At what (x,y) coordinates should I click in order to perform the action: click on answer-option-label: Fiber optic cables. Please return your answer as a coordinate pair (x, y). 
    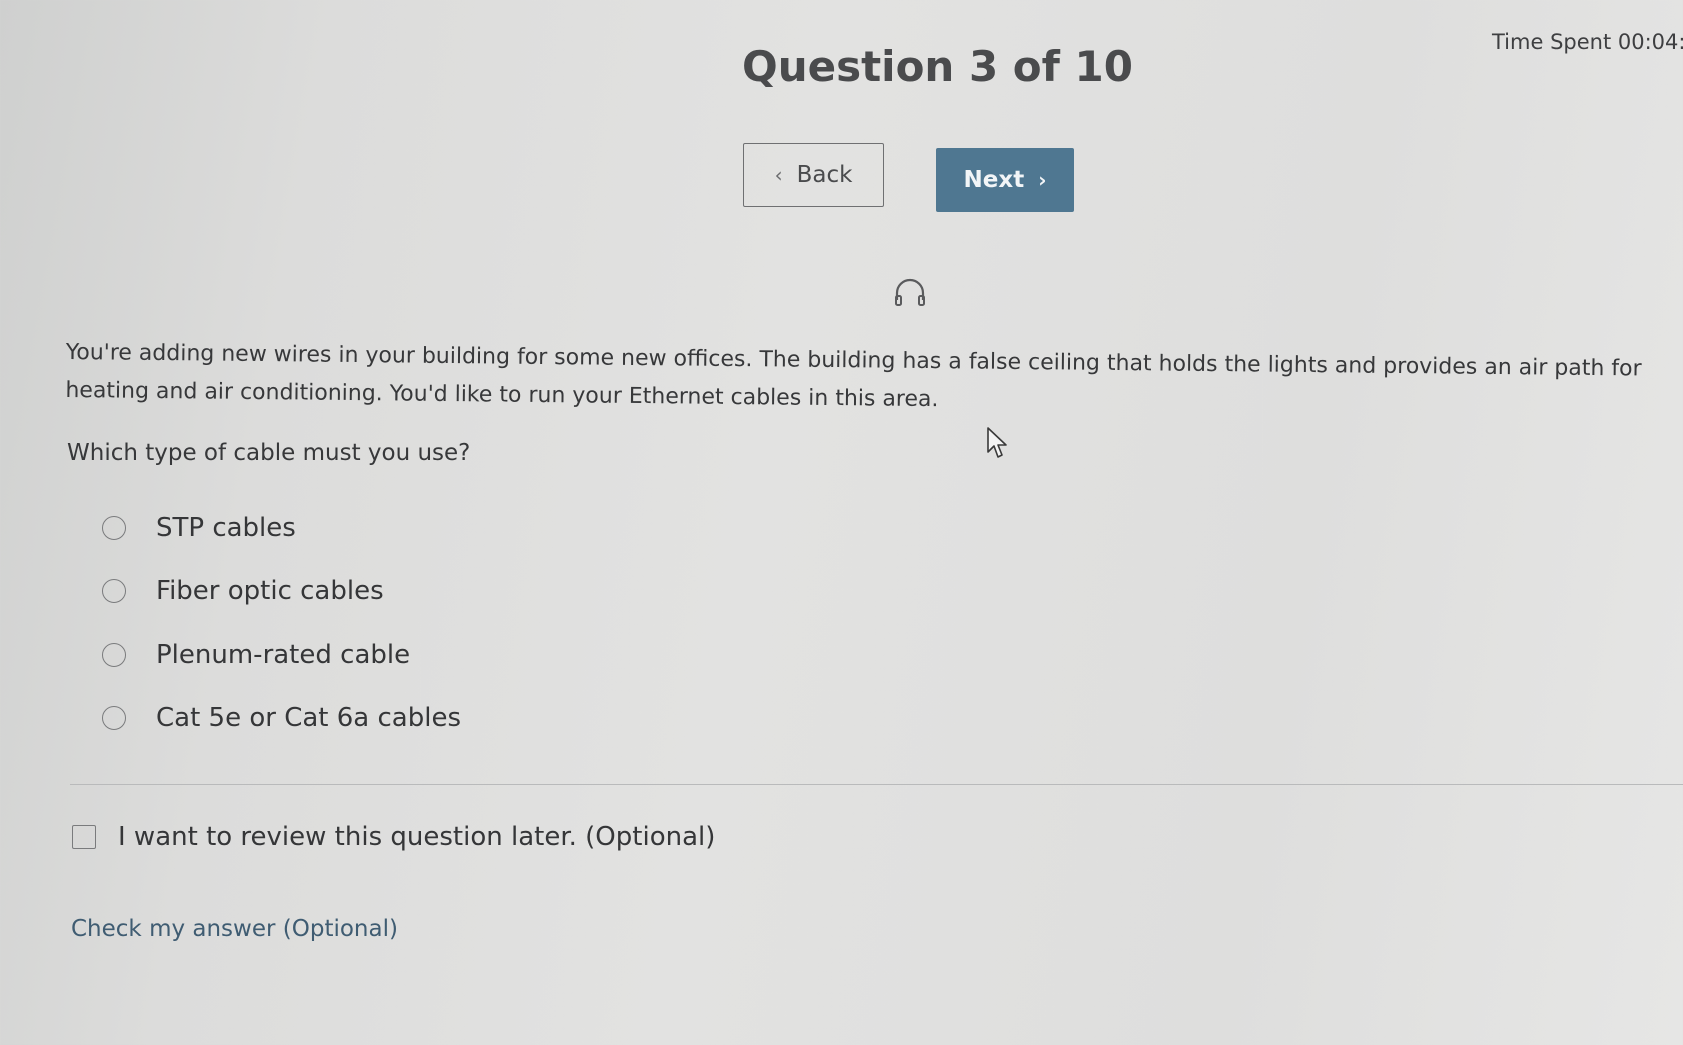
    Looking at the image, I should click on (270, 591).